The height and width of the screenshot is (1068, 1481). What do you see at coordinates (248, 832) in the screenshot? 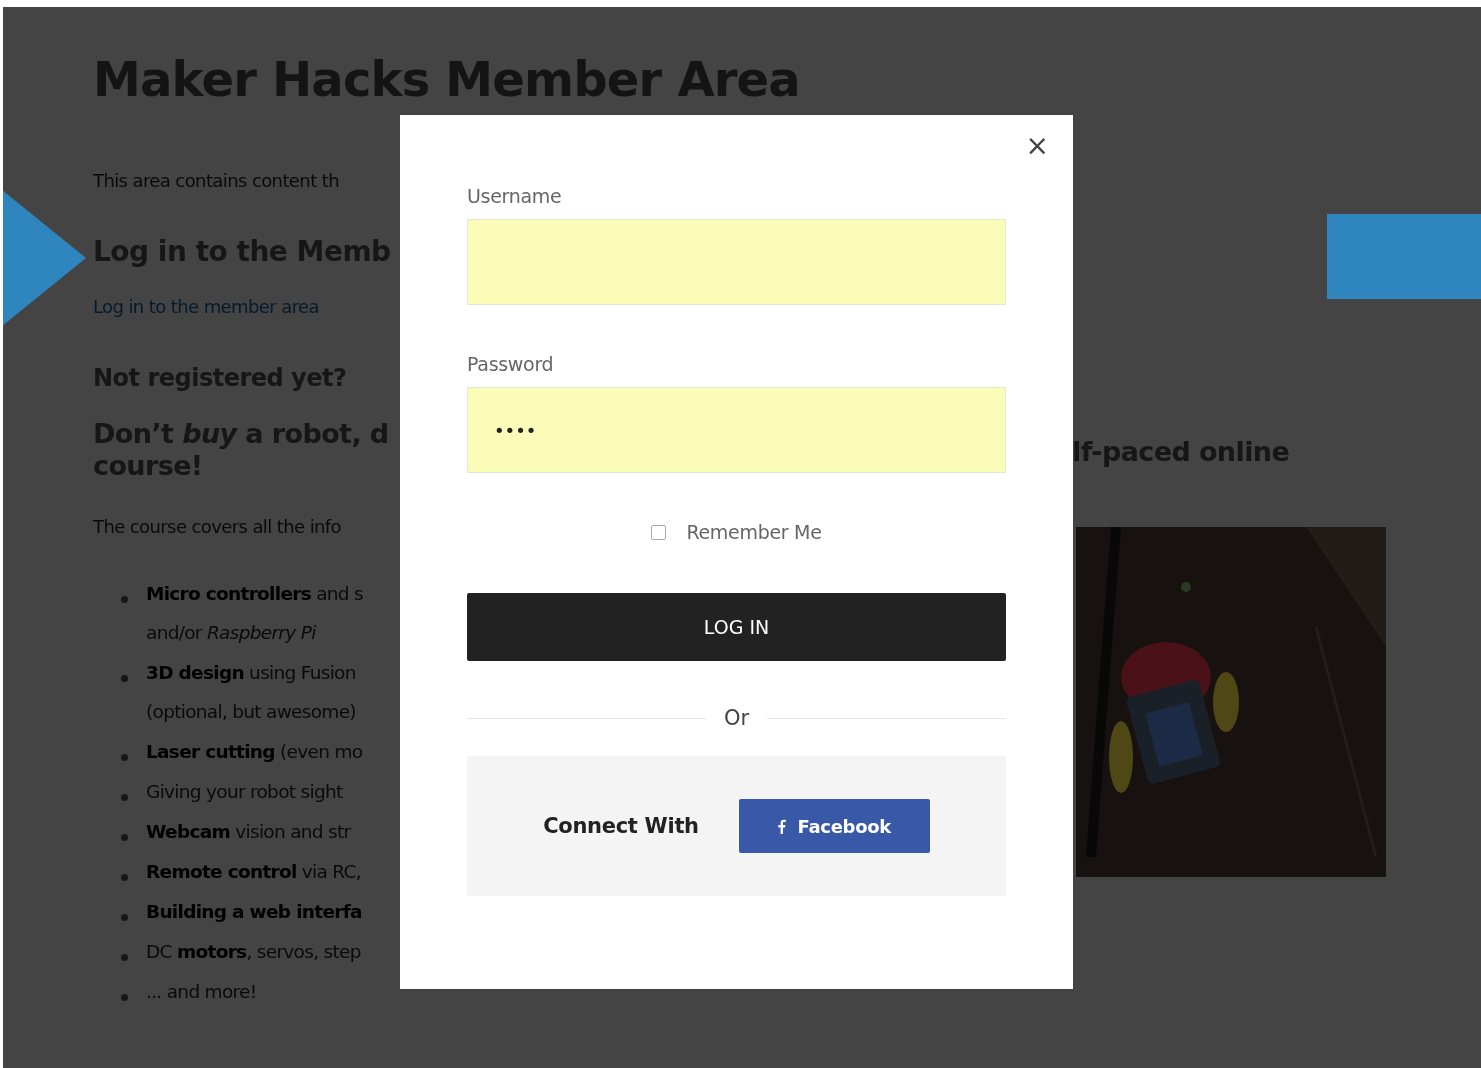
I see `feature-item: Webcam vision and str` at bounding box center [248, 832].